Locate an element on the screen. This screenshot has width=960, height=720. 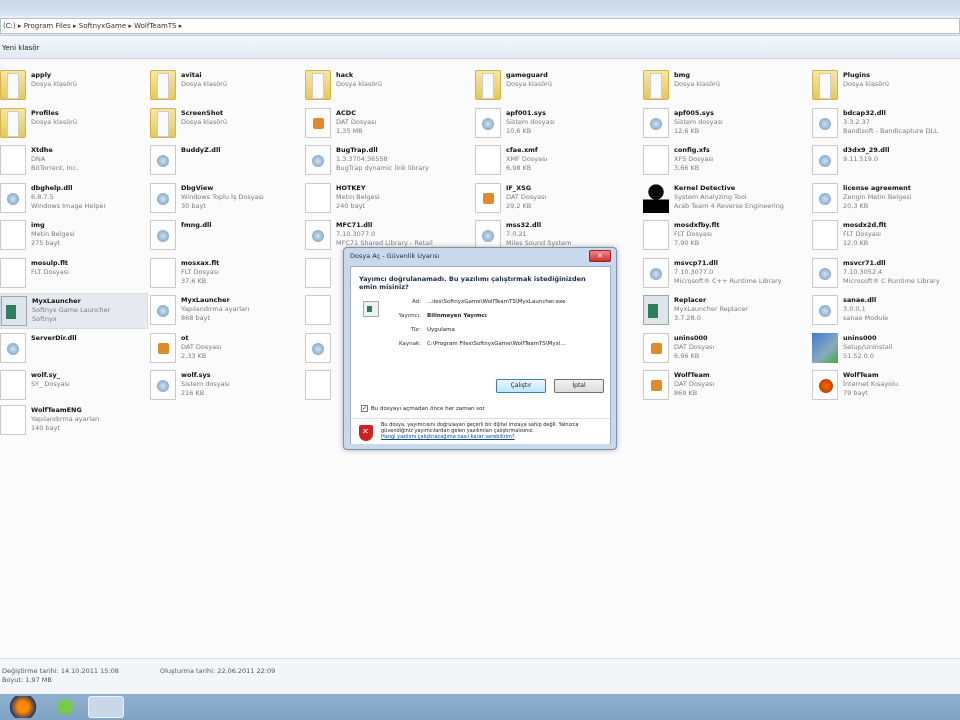
firefox-taskbar-icon is located at coordinates (23, 707).